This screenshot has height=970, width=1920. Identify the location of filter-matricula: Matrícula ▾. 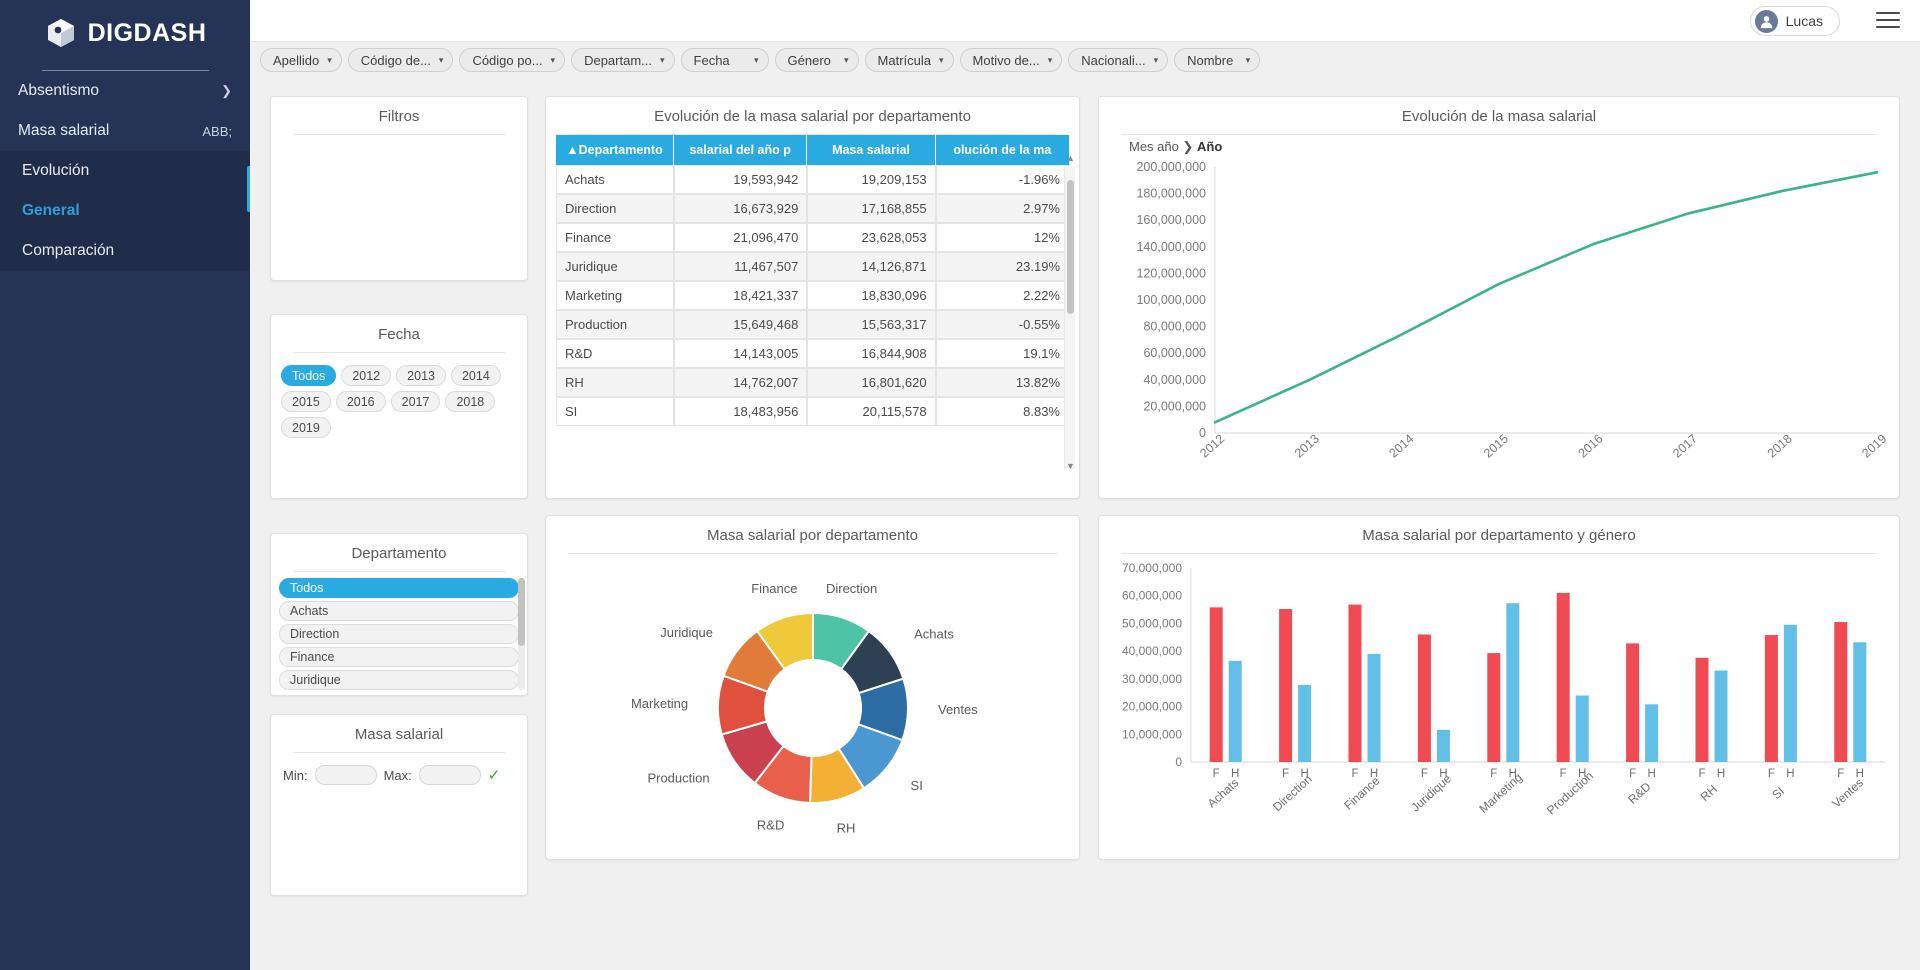
(909, 60).